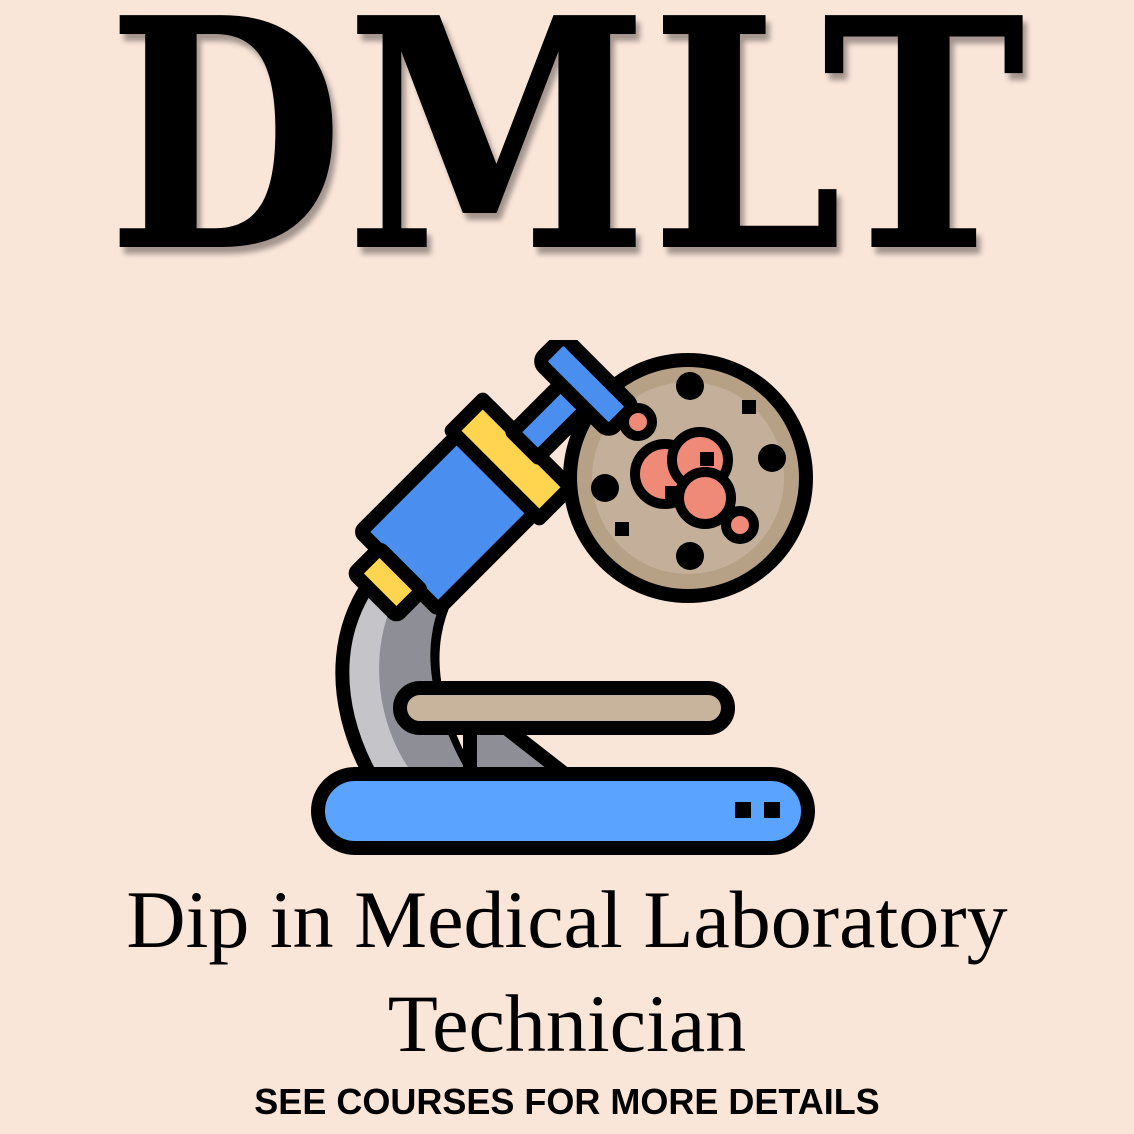  I want to click on subtitle-line-1: Dip in Medical Laboratory, so click(567, 919).